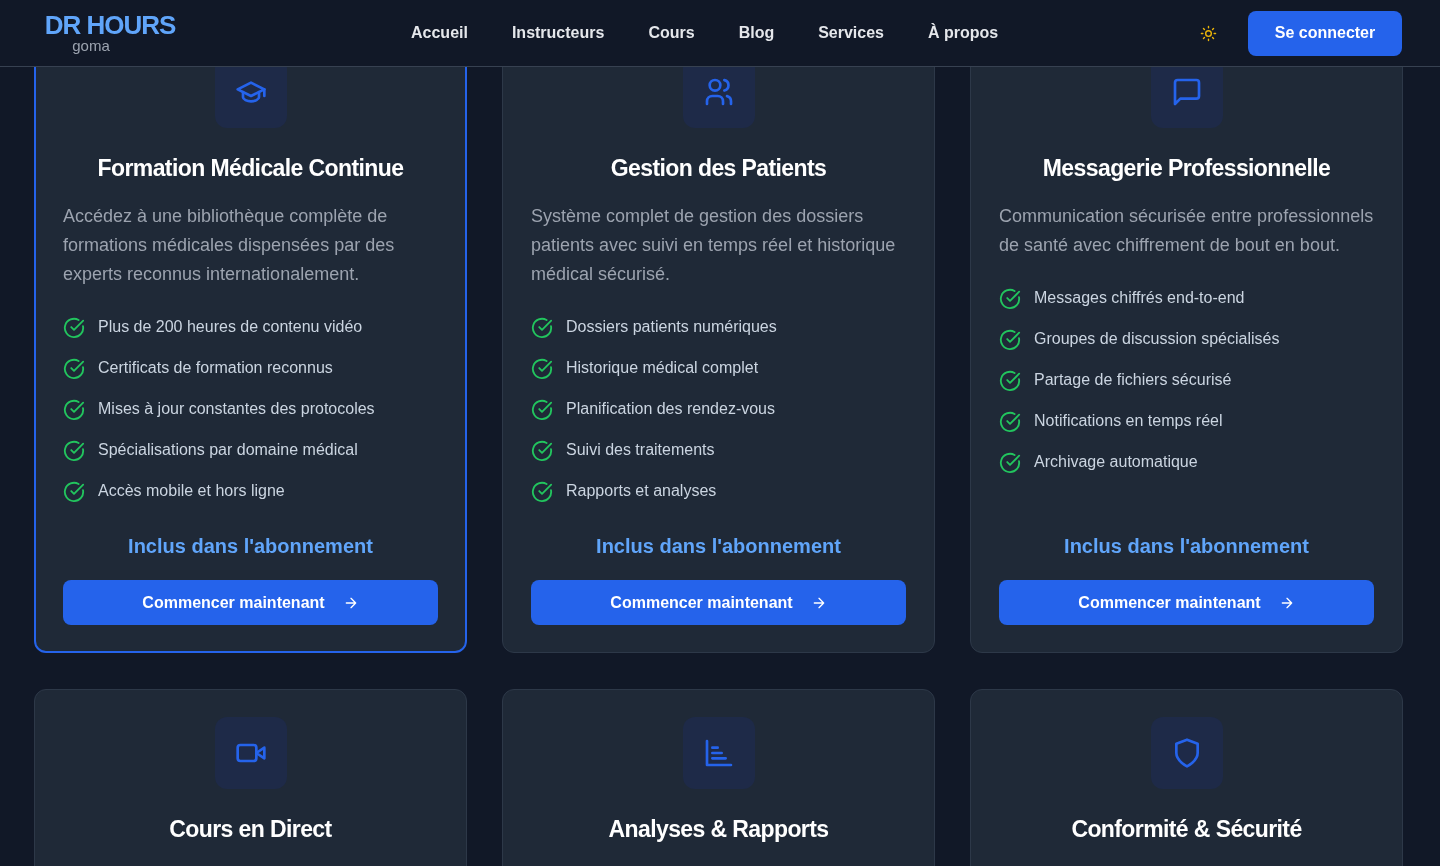 This screenshot has height=866, width=1440. I want to click on card-title: Conformité & Sécurité, so click(1186, 829).